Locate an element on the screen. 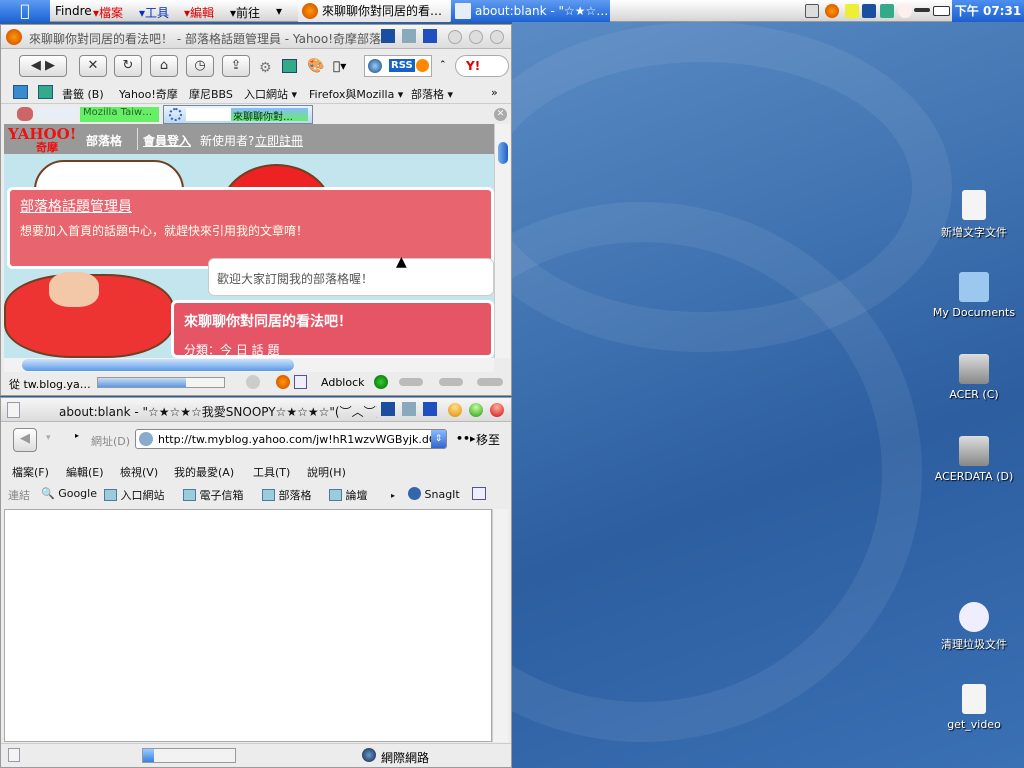 The width and height of the screenshot is (1024, 768). menu-favorites: 我的最愛(A) is located at coordinates (204, 472).